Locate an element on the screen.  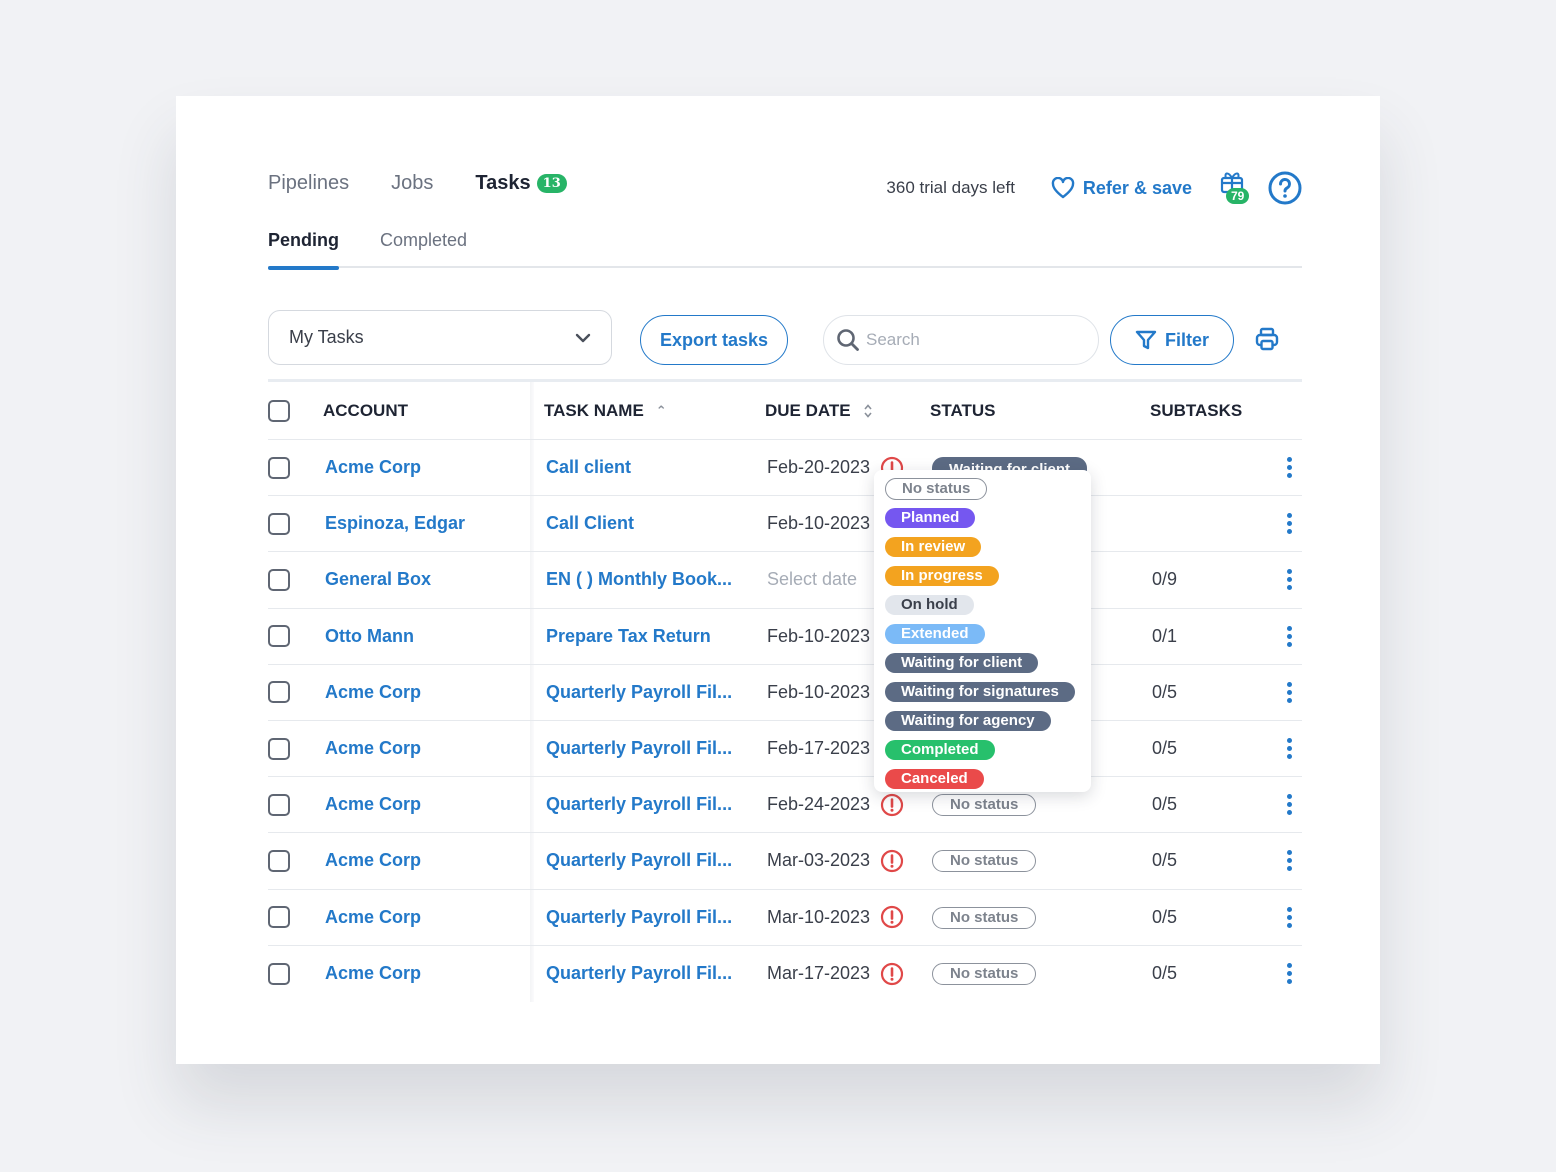
export-tasks-button: Export tasks is located at coordinates (714, 340).